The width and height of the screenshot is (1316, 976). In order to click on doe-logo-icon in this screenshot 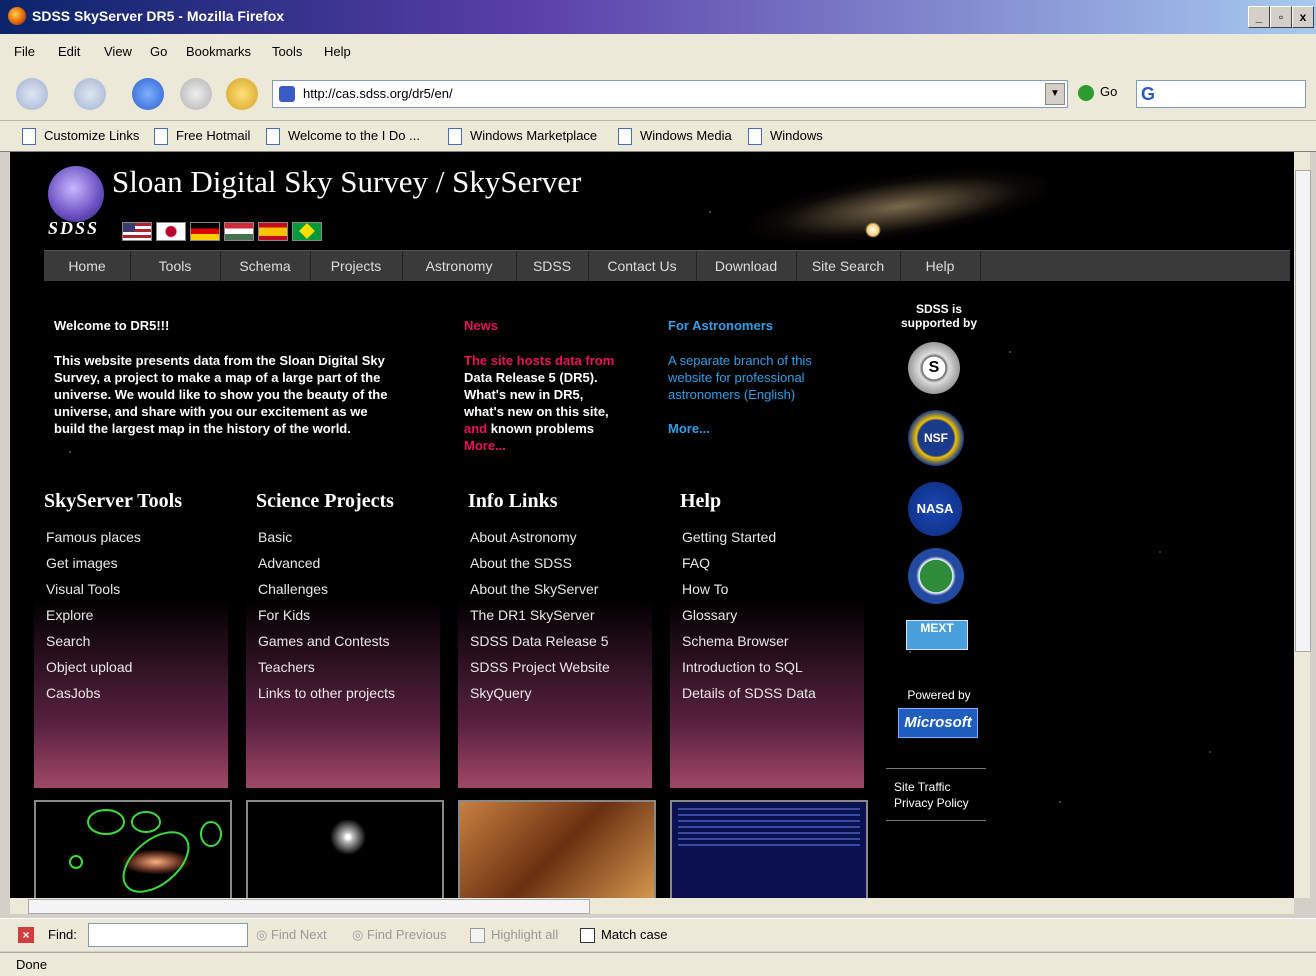, I will do `click(936, 576)`.